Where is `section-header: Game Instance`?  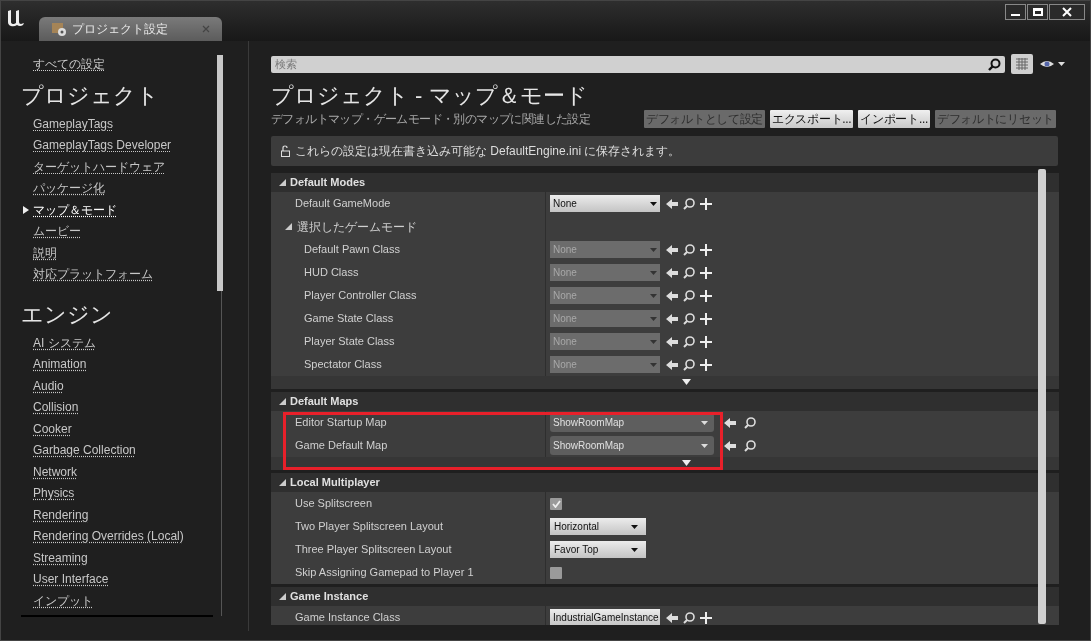 section-header: Game Instance is located at coordinates (665, 596).